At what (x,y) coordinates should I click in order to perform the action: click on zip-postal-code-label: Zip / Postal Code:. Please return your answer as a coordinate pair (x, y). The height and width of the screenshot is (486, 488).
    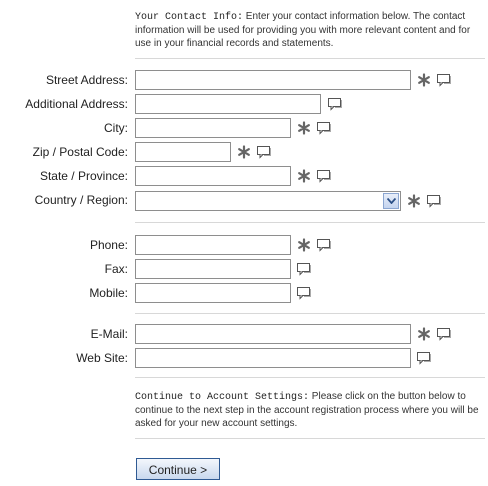
    Looking at the image, I should click on (80, 152).